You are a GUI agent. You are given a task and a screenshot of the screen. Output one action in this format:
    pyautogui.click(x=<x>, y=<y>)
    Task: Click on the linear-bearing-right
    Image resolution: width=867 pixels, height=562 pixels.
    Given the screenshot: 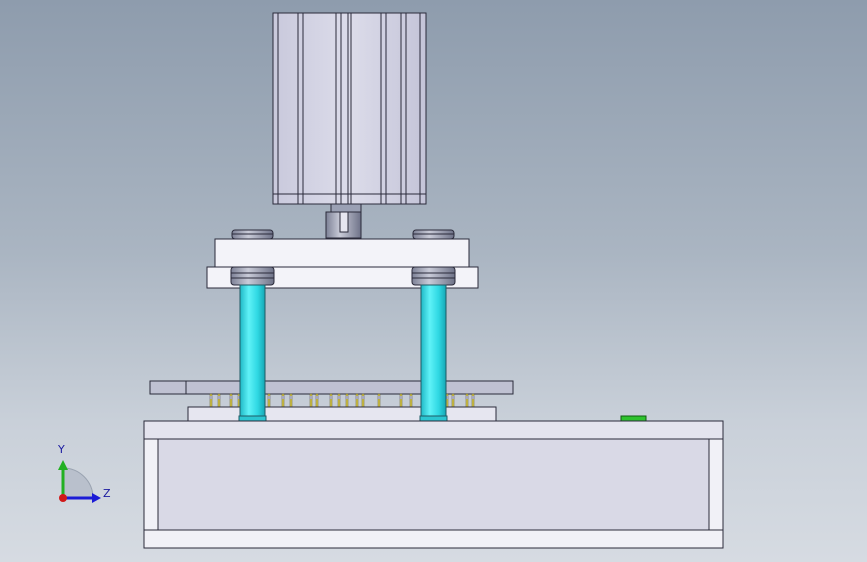 What is the action you would take?
    pyautogui.click(x=433, y=276)
    